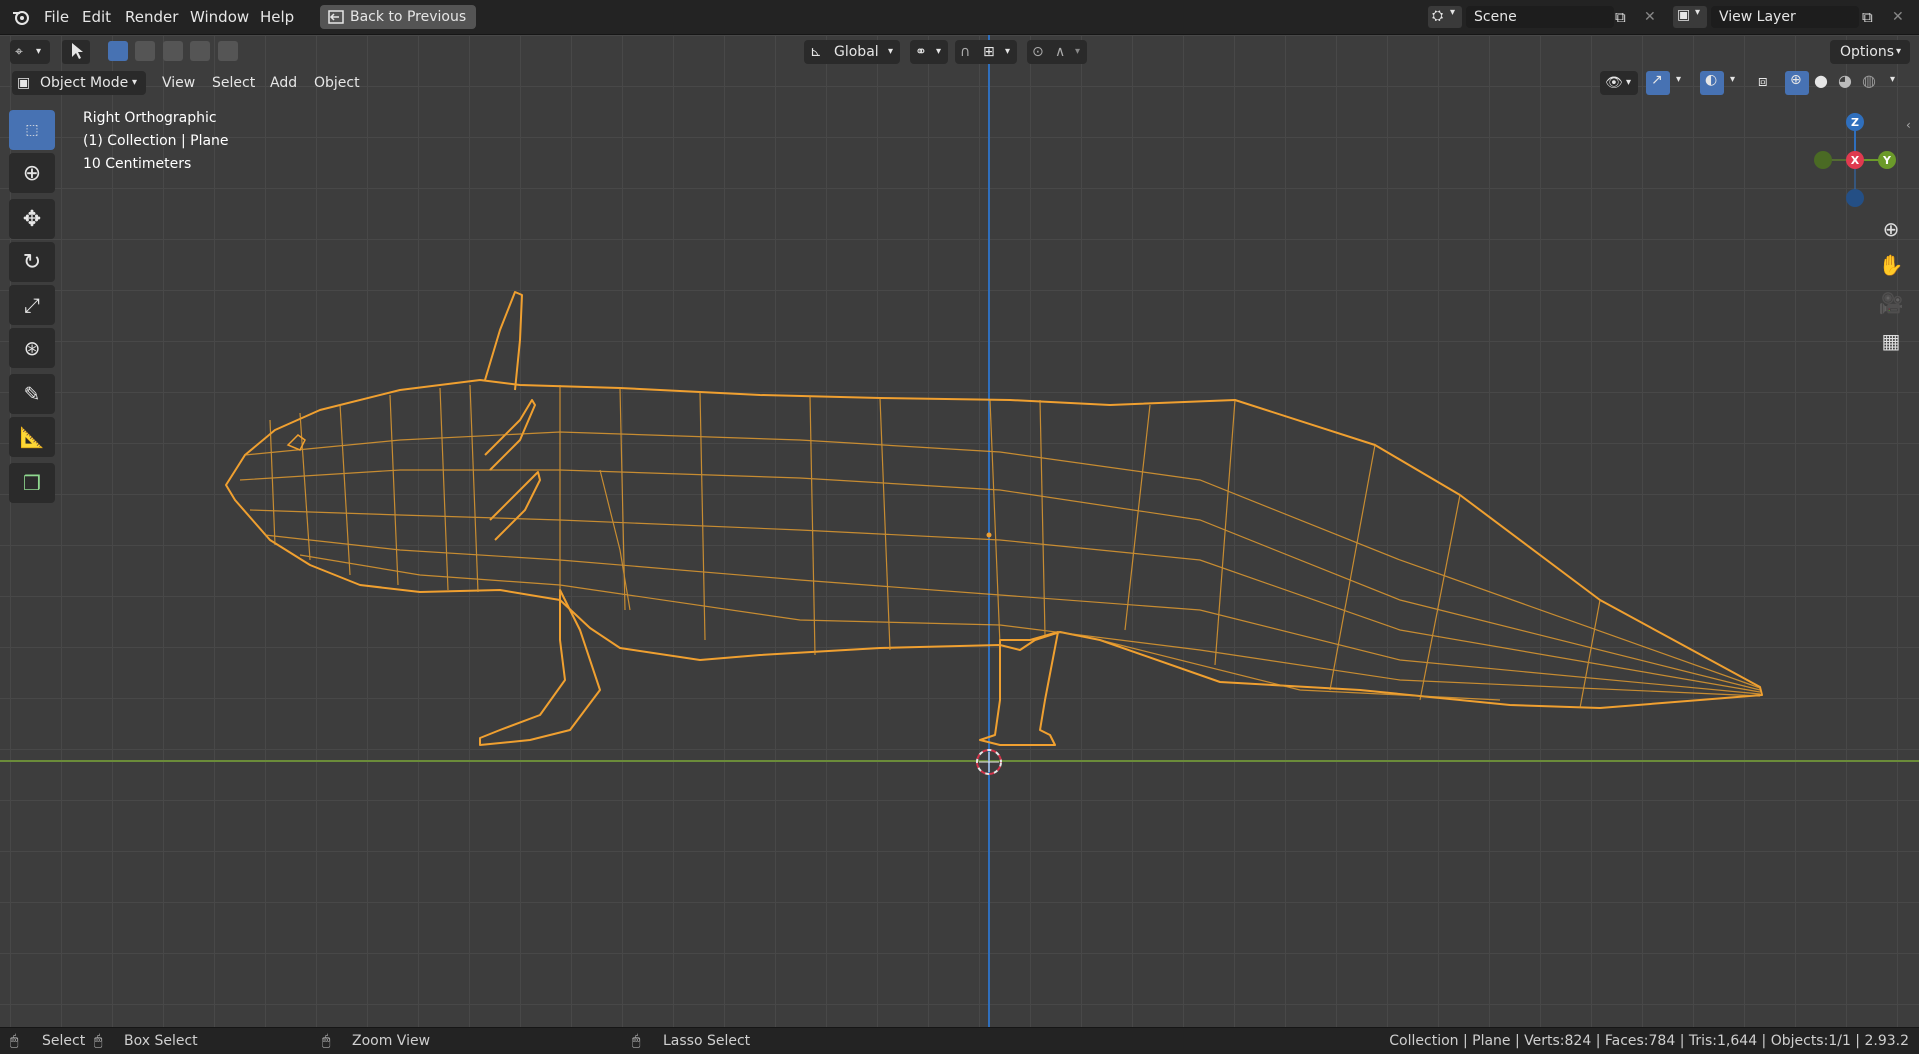  I want to click on 3d-cursor-icon, so click(989, 762).